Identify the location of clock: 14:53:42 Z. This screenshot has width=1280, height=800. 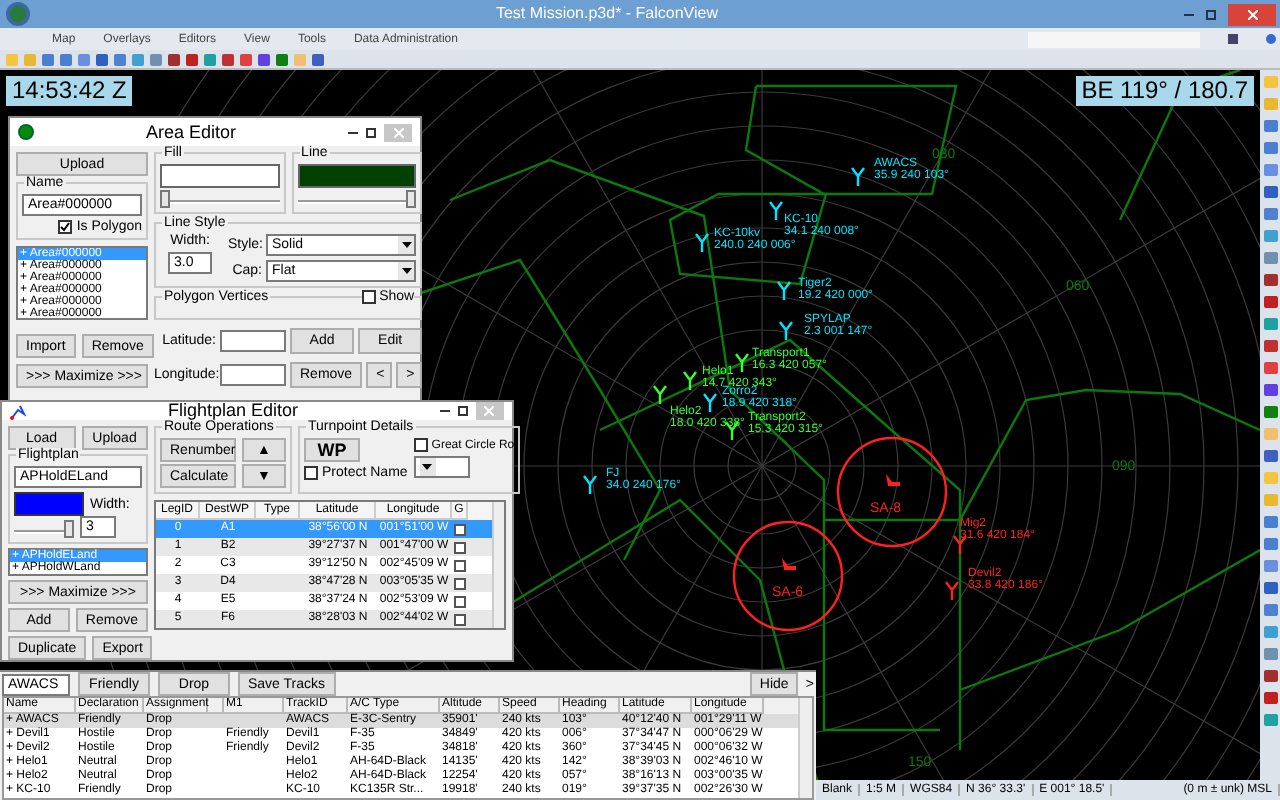
(69, 91).